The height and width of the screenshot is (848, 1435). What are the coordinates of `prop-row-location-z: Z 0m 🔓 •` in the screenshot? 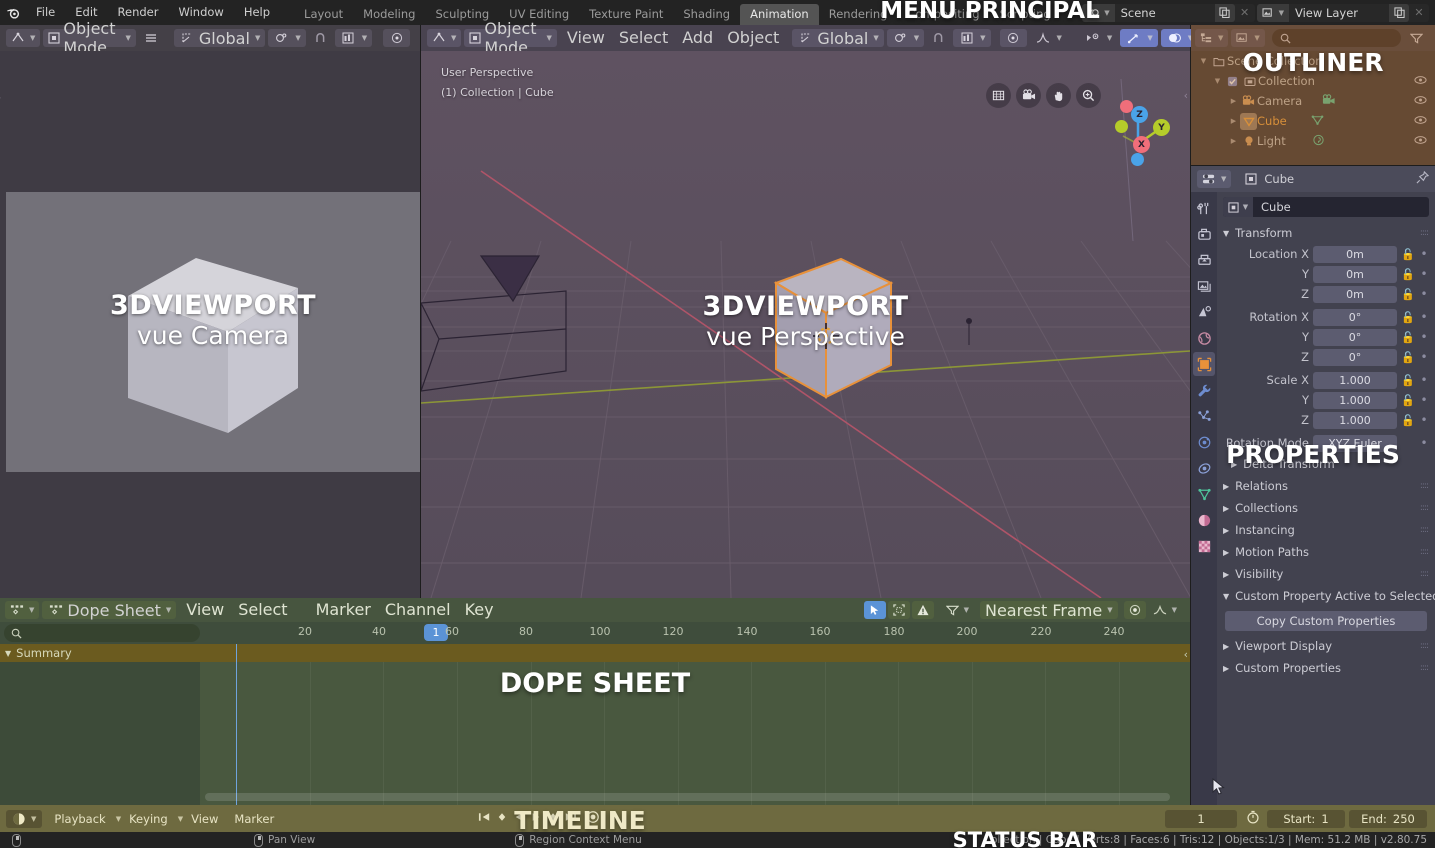 It's located at (1326, 294).